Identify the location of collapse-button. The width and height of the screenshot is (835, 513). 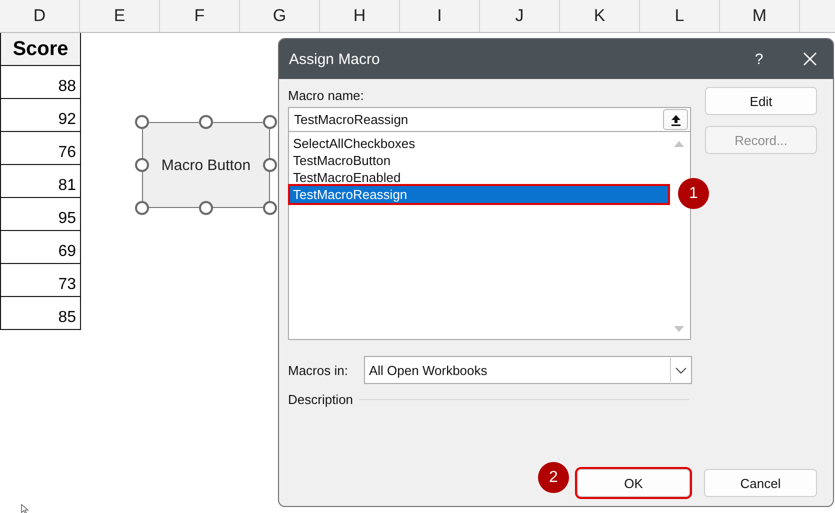
(675, 119).